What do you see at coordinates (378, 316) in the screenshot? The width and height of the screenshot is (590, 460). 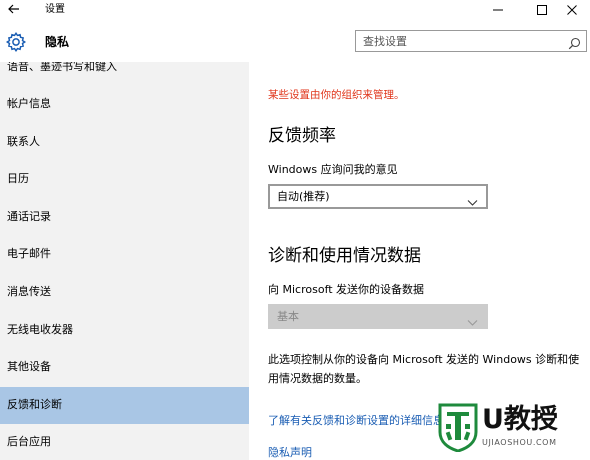 I see `diagnostics-dropdown: 基本` at bounding box center [378, 316].